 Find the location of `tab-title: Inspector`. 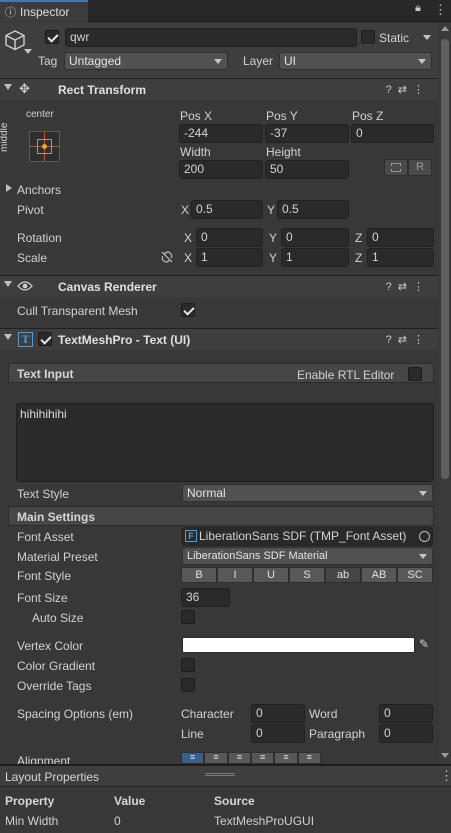

tab-title: Inspector is located at coordinates (45, 12).